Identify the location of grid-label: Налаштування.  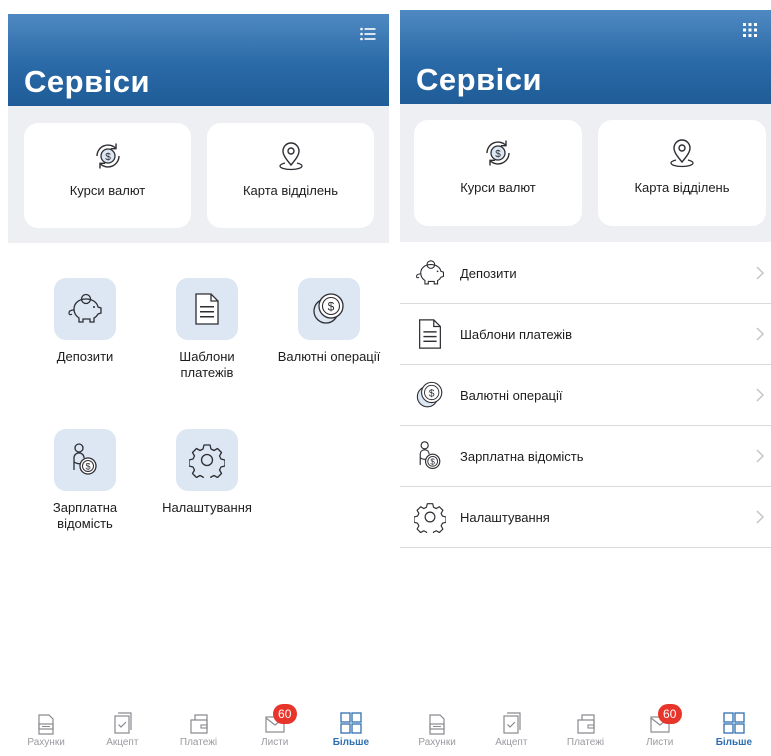
(207, 507).